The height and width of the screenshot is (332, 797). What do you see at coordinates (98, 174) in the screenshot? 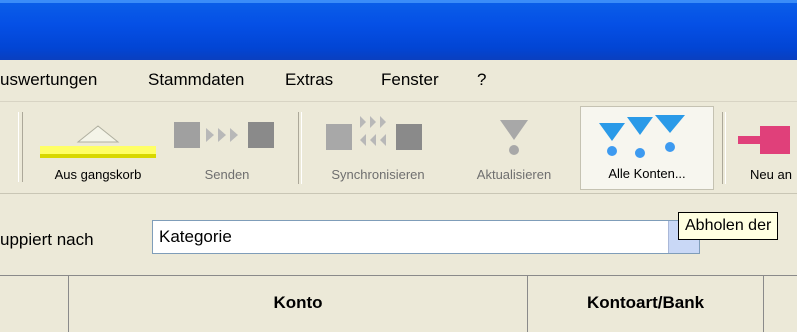
I see `ausgangskorb-label: Aus gangskorb` at bounding box center [98, 174].